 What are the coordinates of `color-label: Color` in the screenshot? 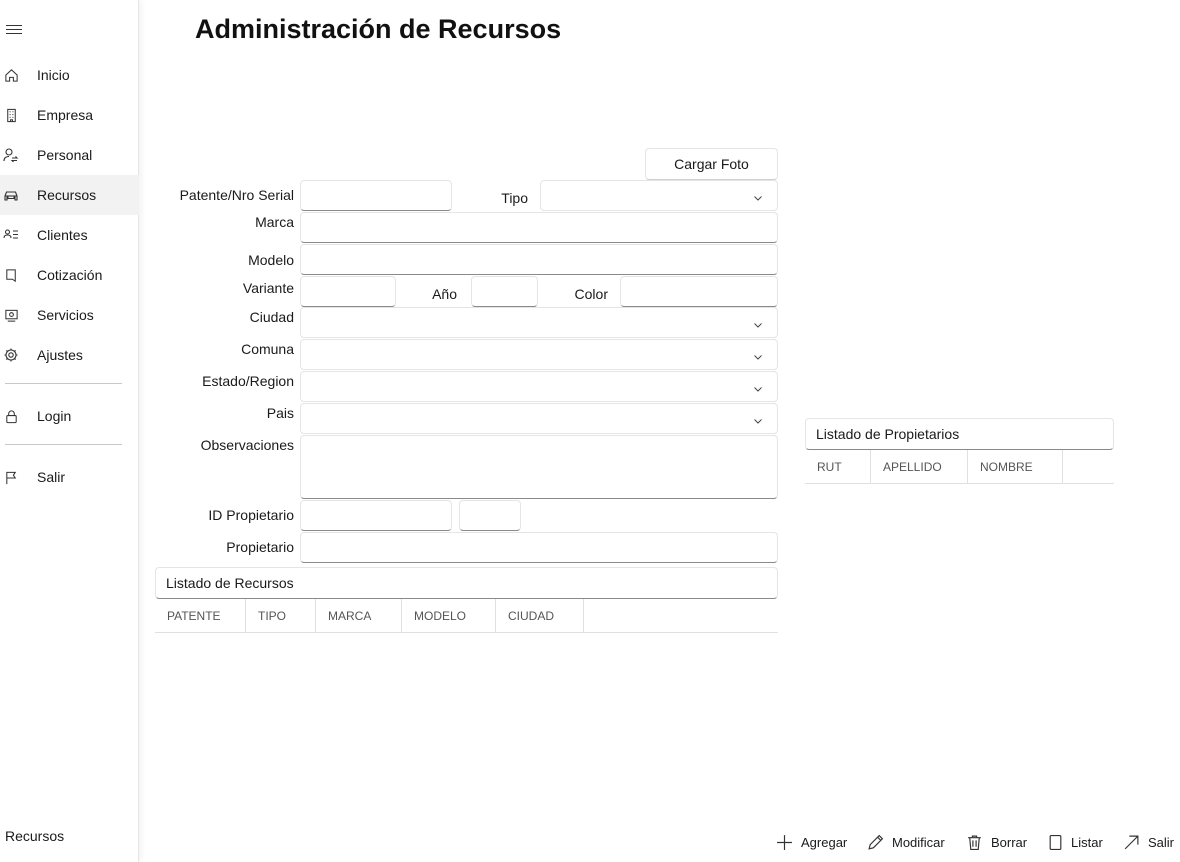 It's located at (591, 294).